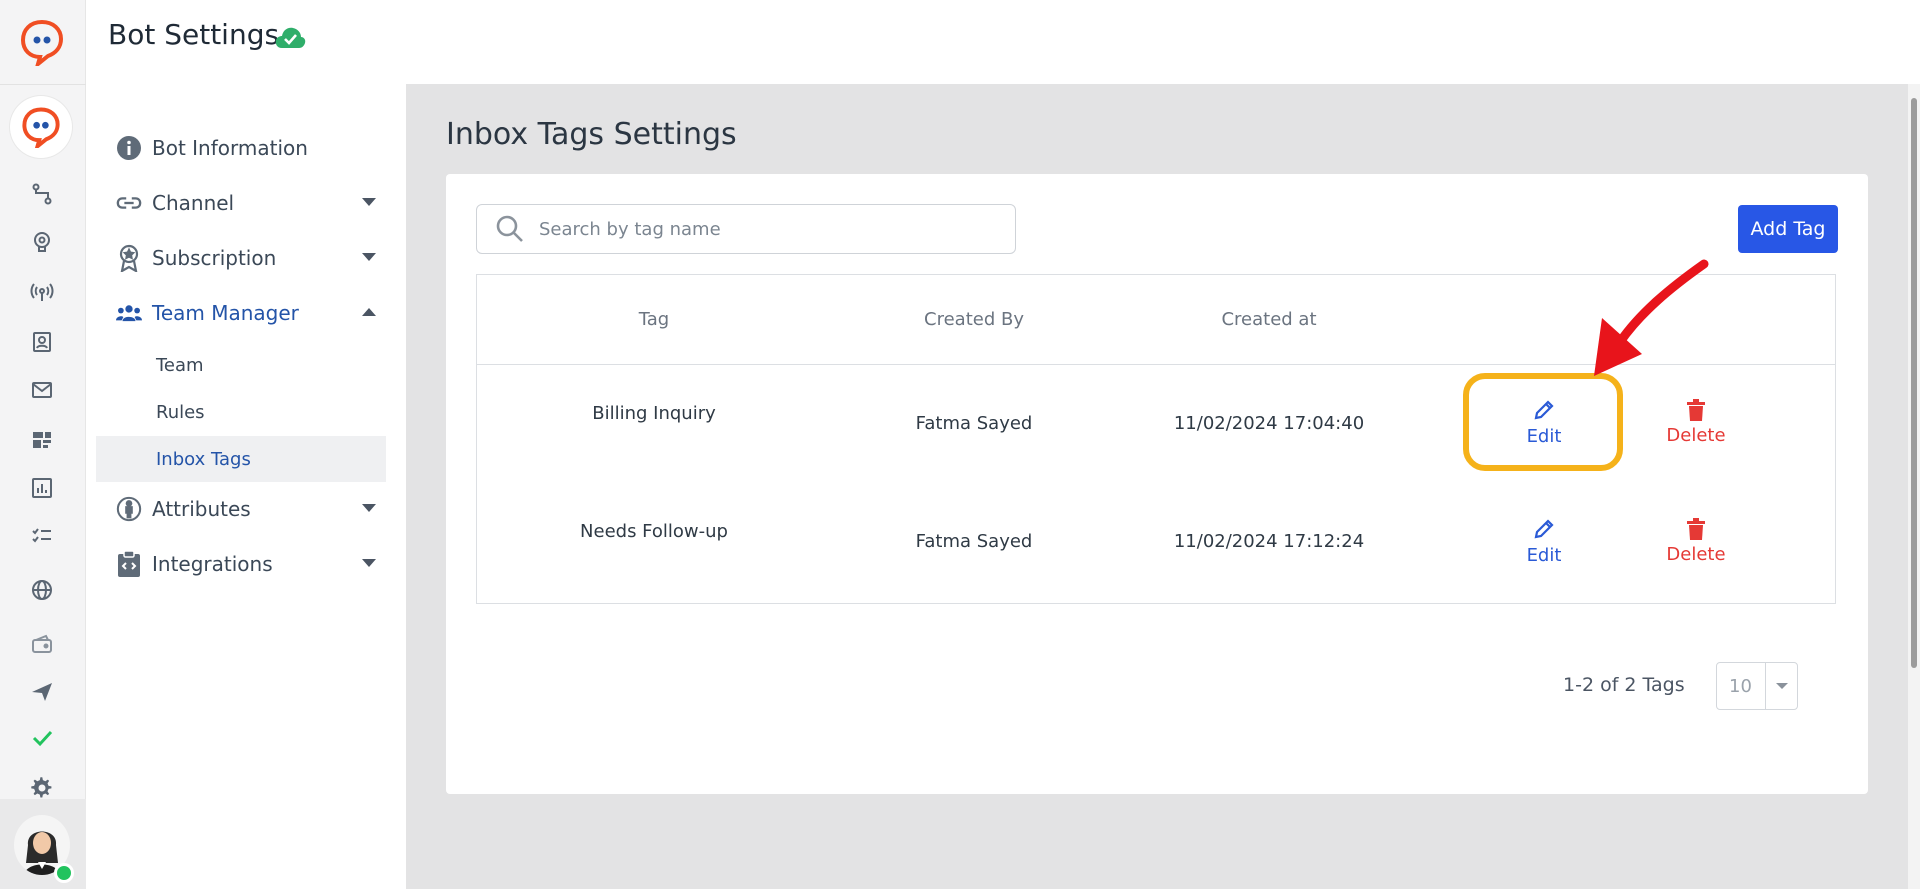  I want to click on sub-nav-team: Team, so click(241, 365).